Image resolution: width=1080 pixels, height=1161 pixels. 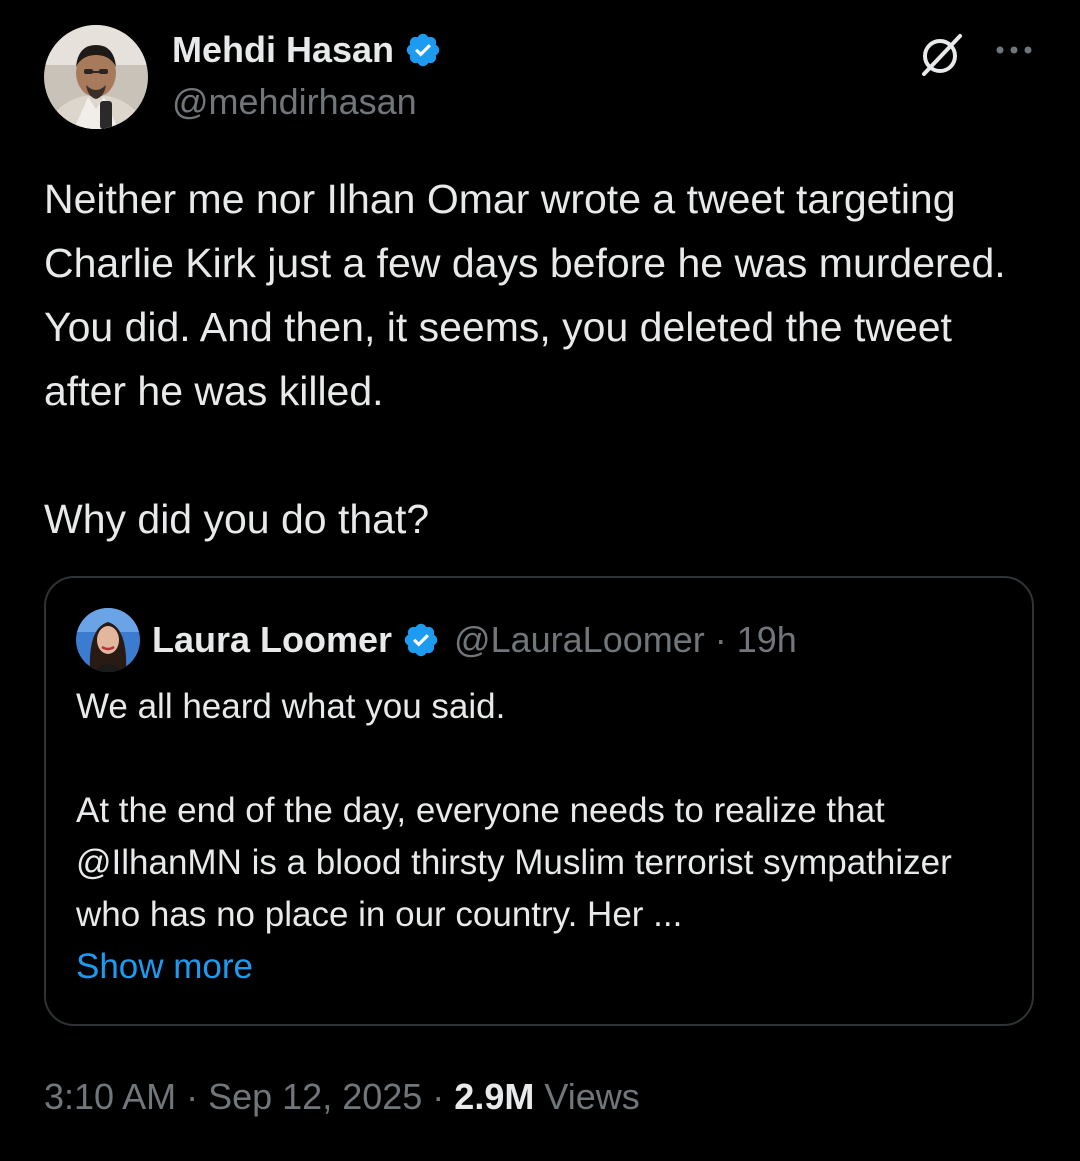 I want to click on author-avatar, so click(x=96, y=77).